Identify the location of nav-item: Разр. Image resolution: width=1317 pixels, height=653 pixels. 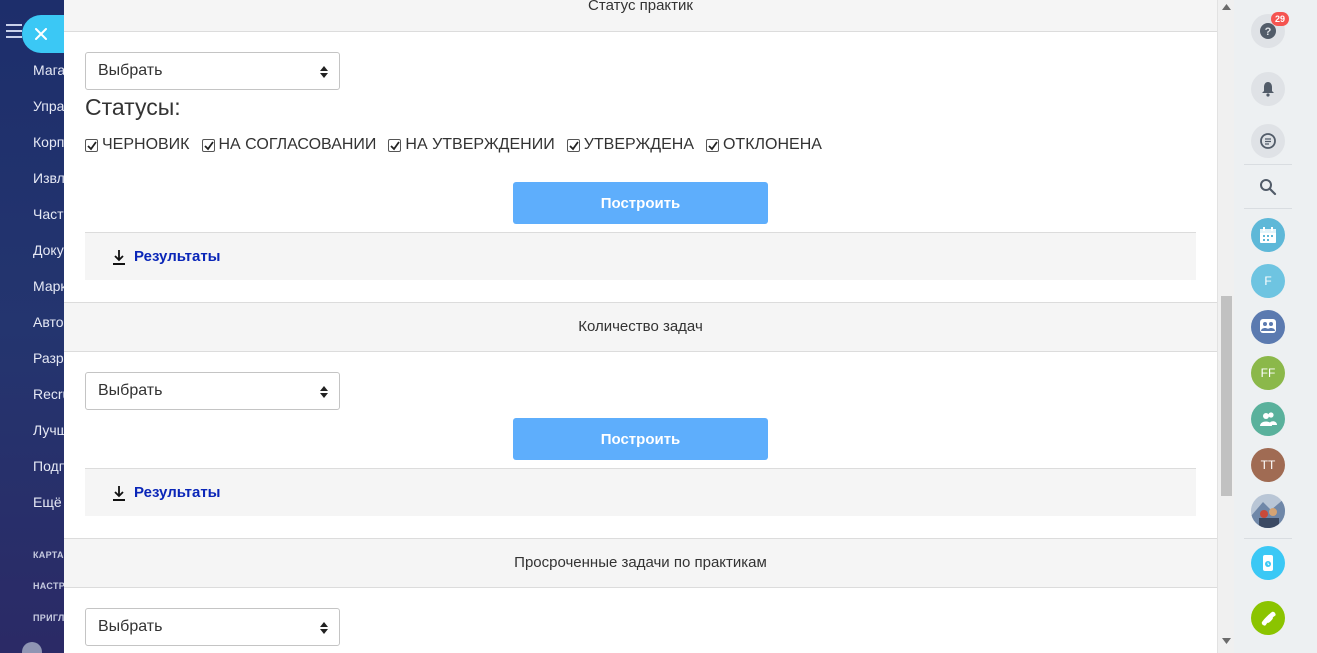
(48, 358).